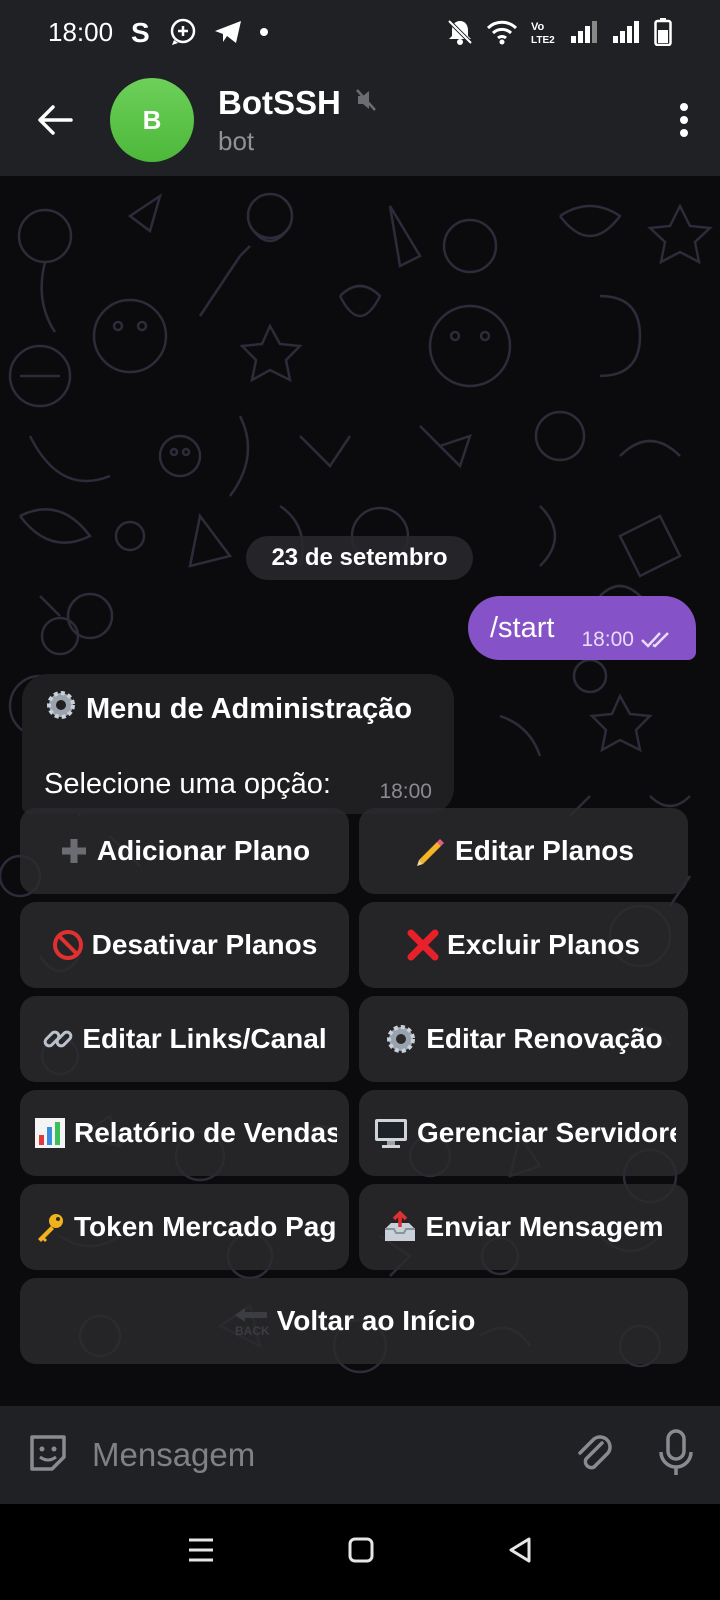  Describe the element at coordinates (360, 32) in the screenshot. I see `status-bar: 18:00 S Vo LTE2` at that location.